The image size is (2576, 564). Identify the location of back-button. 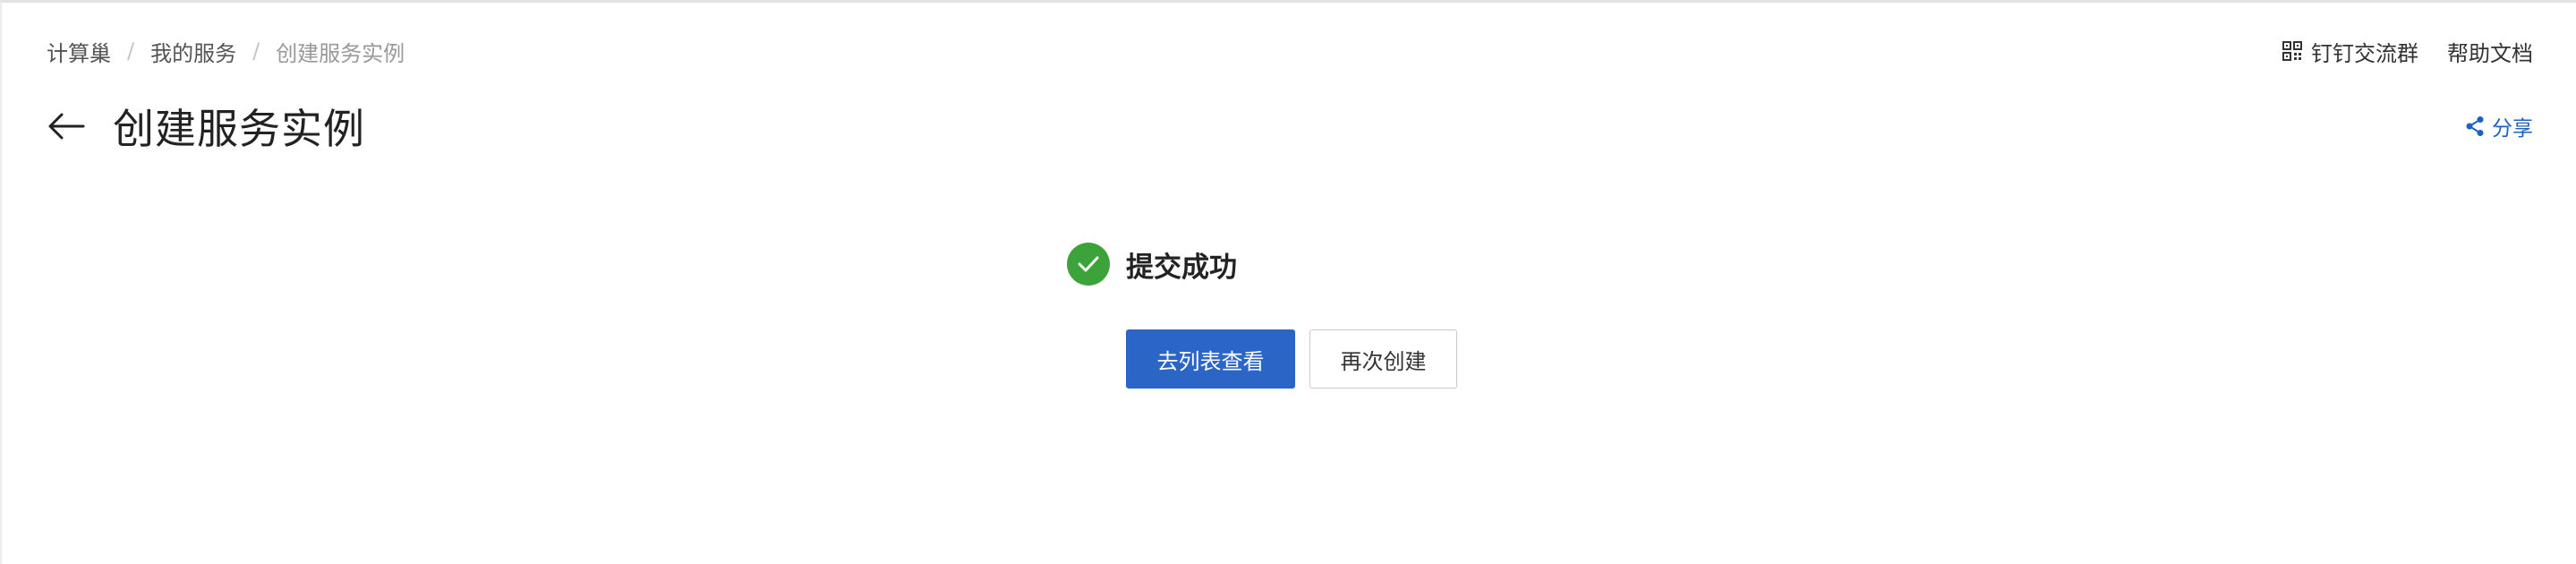
(66, 126).